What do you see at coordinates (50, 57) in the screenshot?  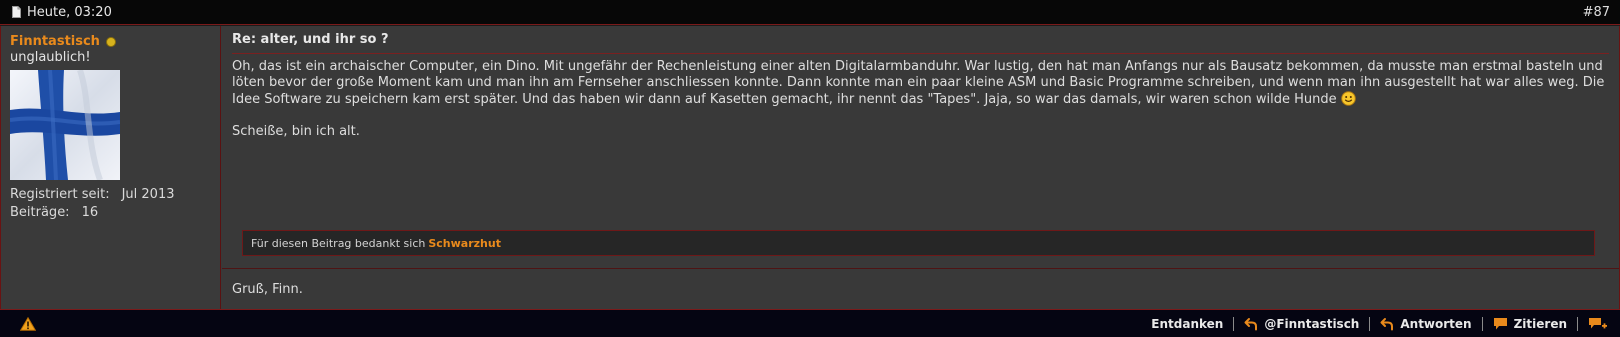 I see `user-title: unglaublich!` at bounding box center [50, 57].